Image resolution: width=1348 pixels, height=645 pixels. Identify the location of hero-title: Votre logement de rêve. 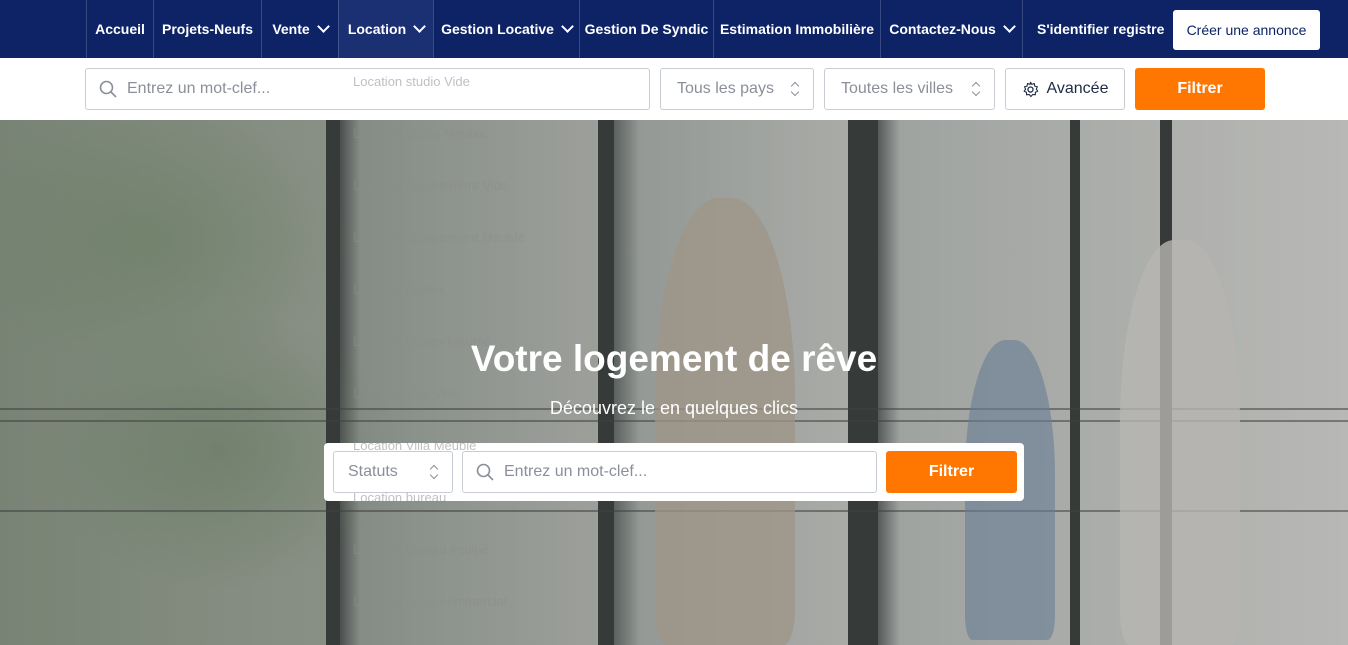
(674, 358).